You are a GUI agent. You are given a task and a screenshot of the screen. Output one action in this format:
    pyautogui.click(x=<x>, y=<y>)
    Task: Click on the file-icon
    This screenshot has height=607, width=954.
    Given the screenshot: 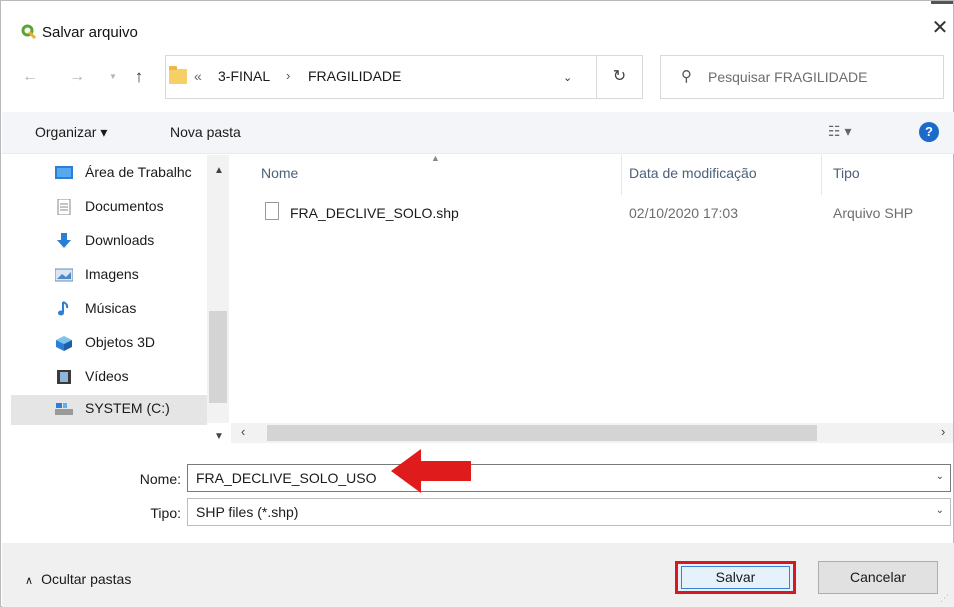 What is the action you would take?
    pyautogui.click(x=272, y=211)
    